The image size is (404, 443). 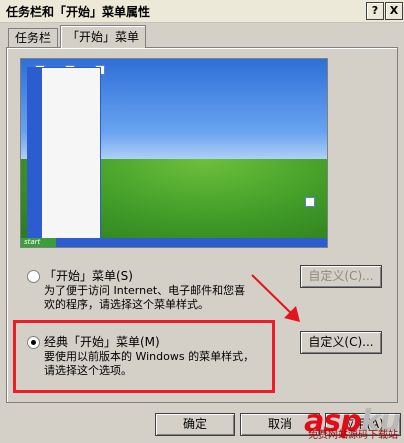 What do you see at coordinates (353, 435) in the screenshot?
I see `watermark-subtitle: 免费网站源码下载站` at bounding box center [353, 435].